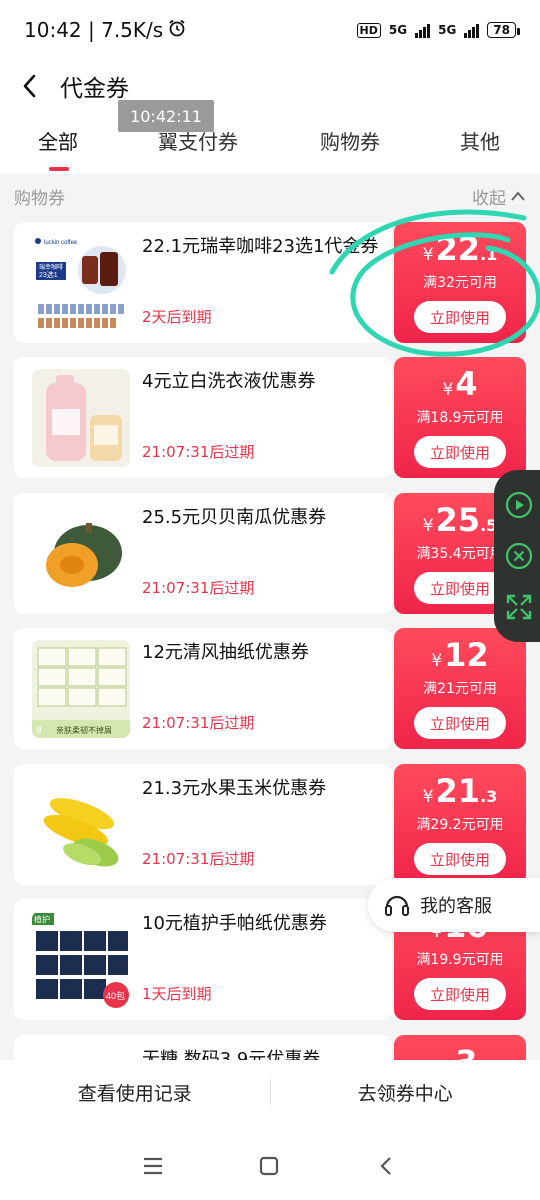 The image size is (540, 1200). I want to click on coupon-info: 25.5元贝贝南瓜优惠券 21:07:31后过期, so click(203, 553).